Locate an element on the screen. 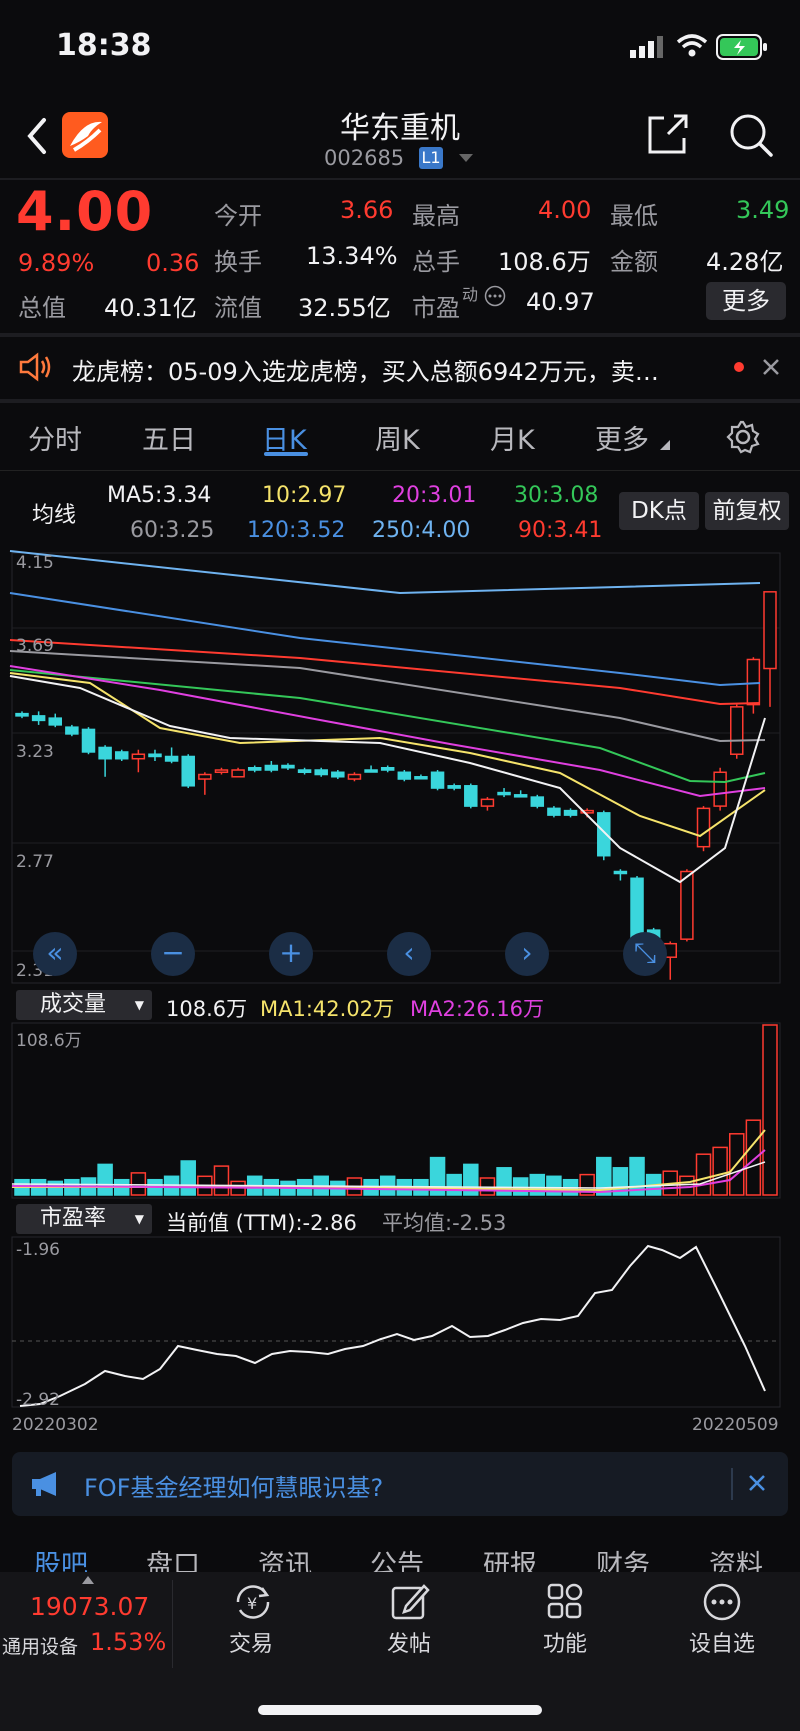 The height and width of the screenshot is (1731, 800). tab-monthly-k: 月K is located at coordinates (512, 437).